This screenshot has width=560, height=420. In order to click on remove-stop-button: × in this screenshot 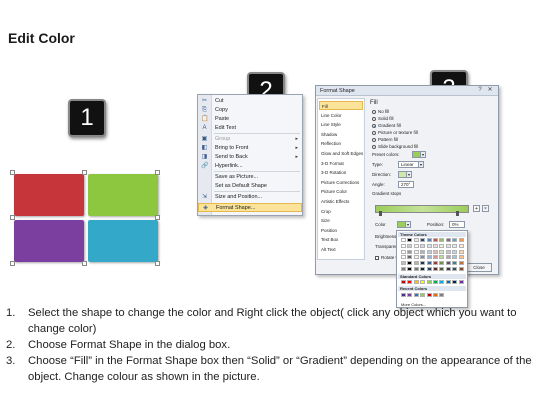, I will do `click(485, 208)`.